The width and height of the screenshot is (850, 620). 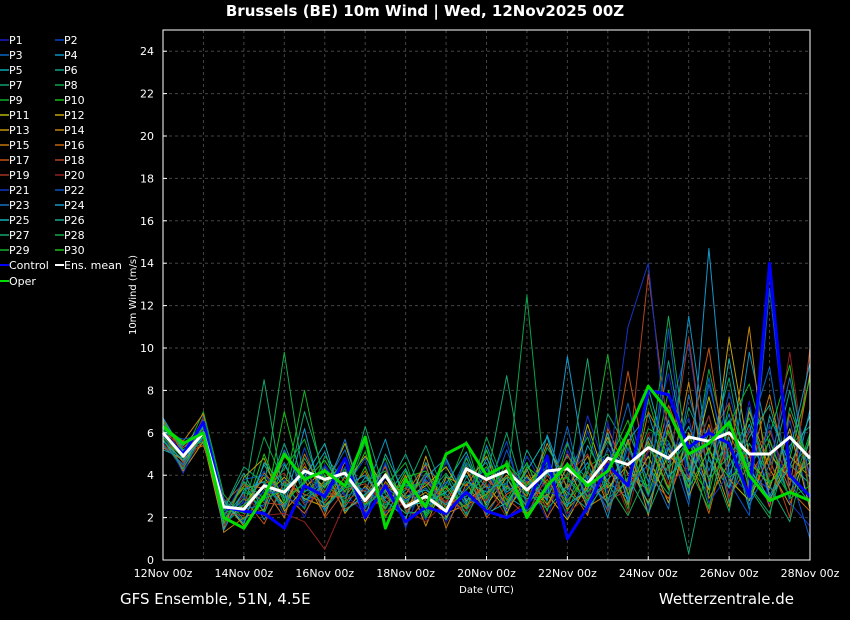 What do you see at coordinates (147, 178) in the screenshot?
I see `y-tick-label: 18` at bounding box center [147, 178].